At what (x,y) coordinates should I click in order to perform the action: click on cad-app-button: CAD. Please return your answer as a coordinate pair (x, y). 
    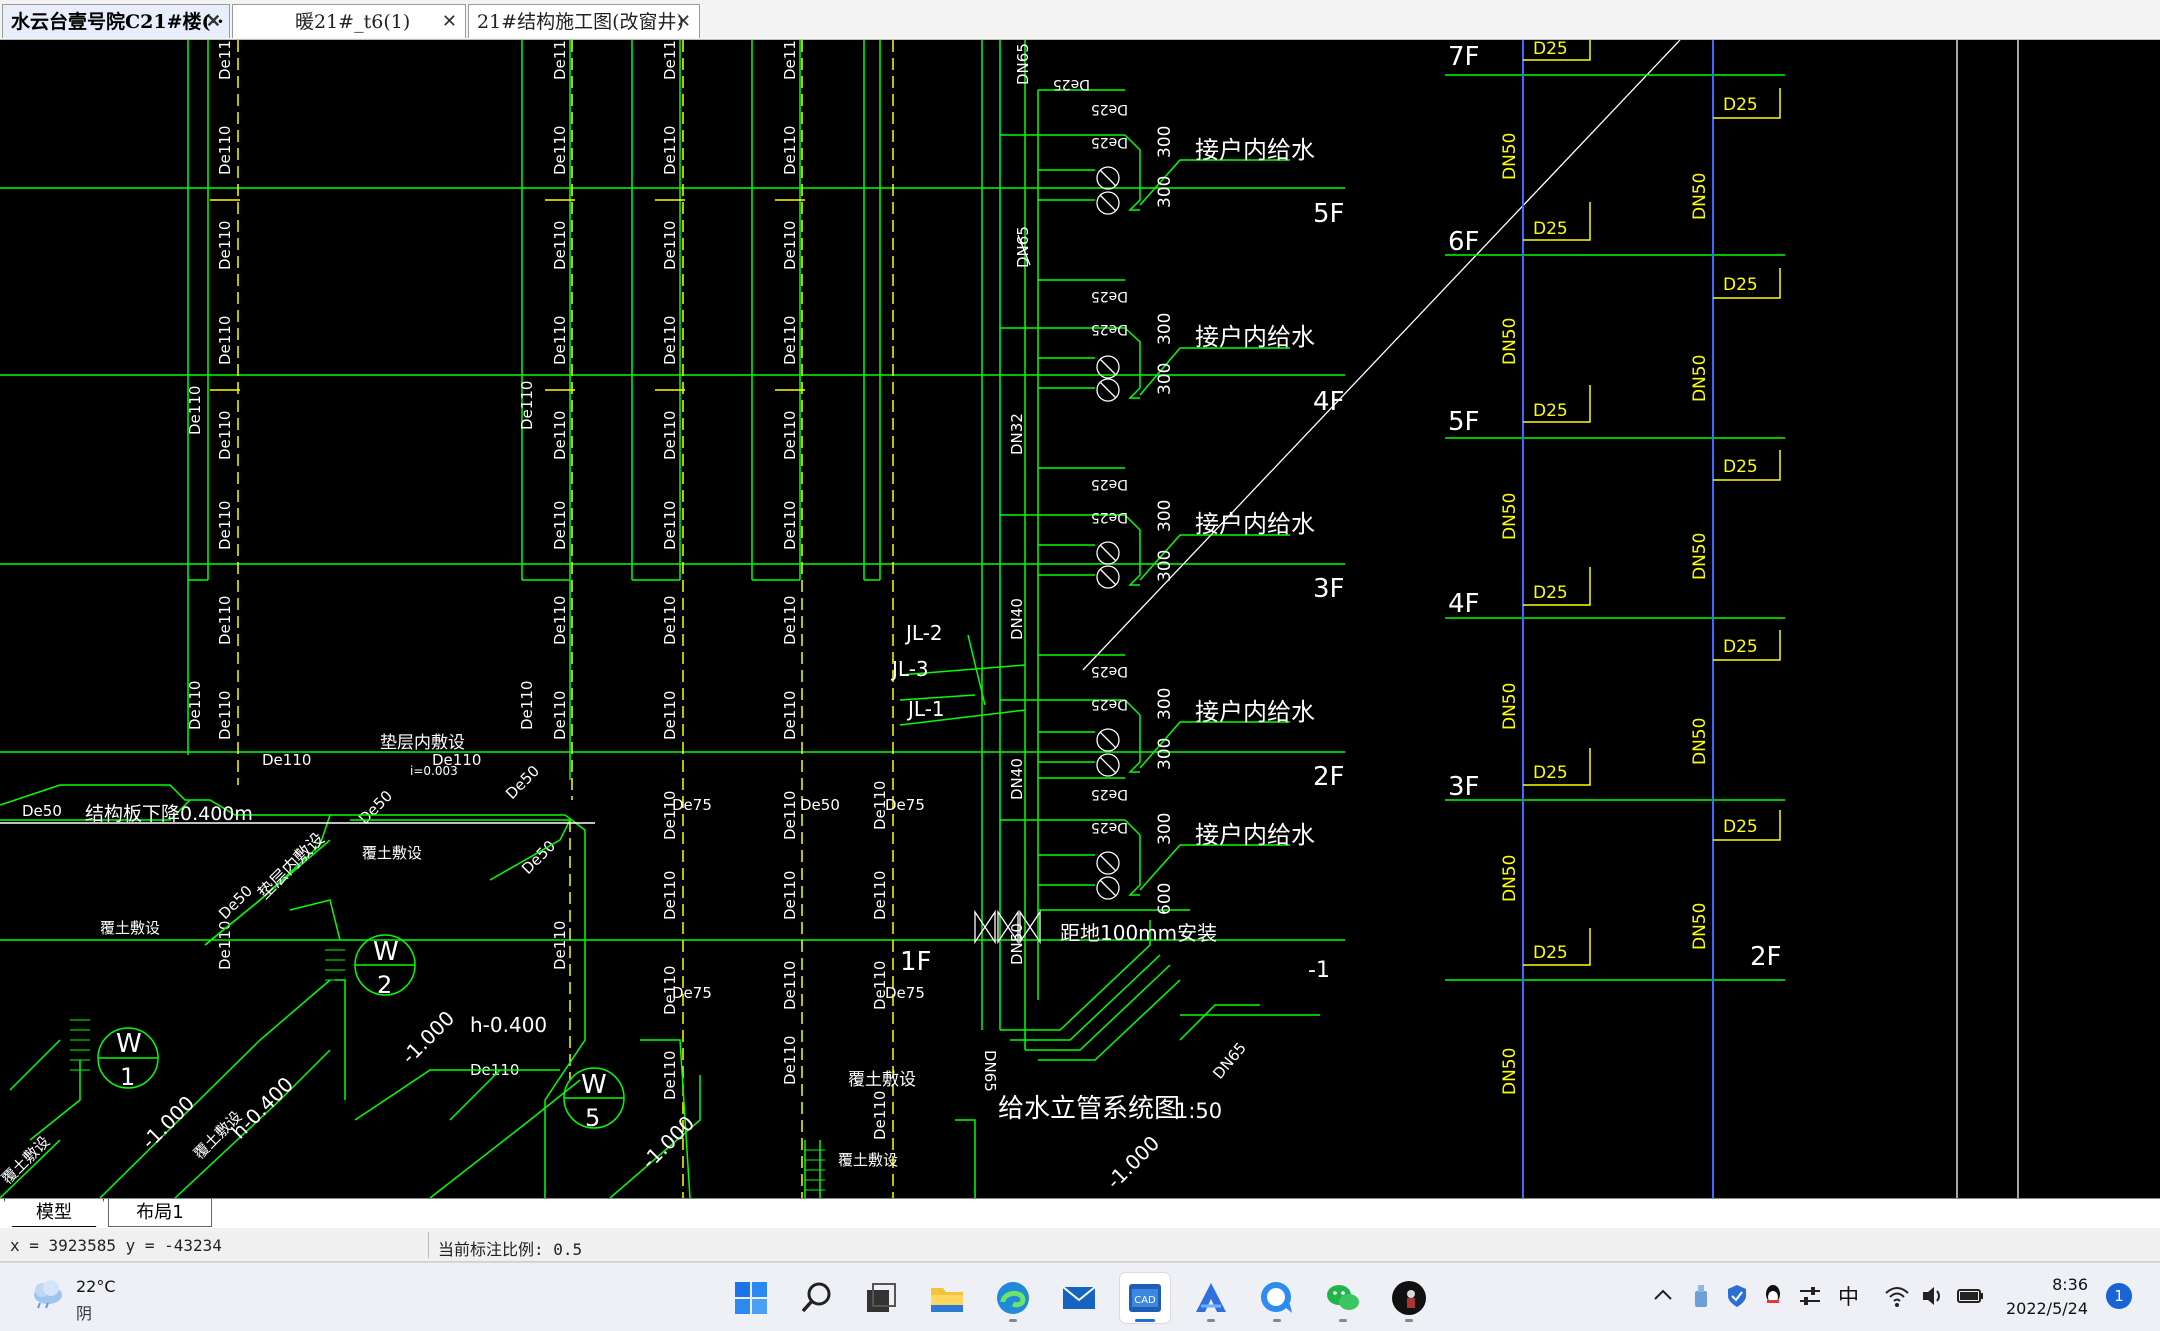
    Looking at the image, I should click on (1145, 1298).